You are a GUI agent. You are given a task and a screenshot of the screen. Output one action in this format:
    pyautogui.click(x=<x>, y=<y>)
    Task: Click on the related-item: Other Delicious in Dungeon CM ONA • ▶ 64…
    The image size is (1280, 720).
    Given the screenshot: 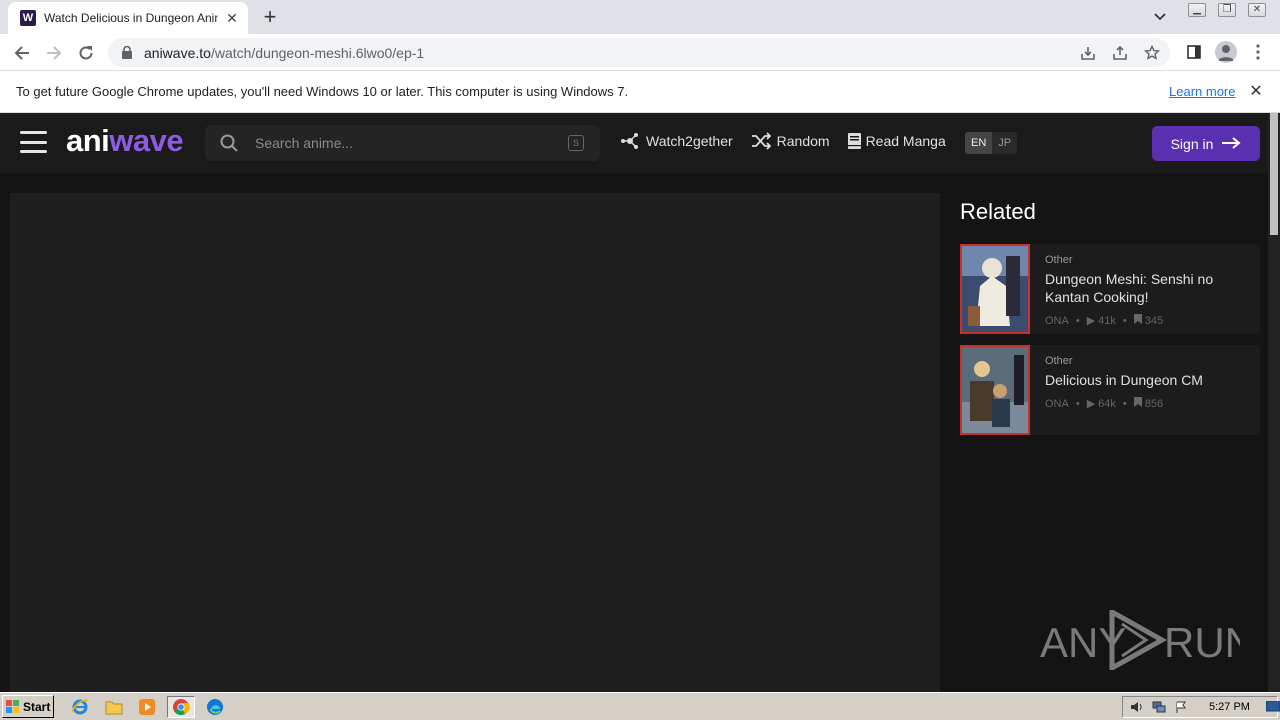 What is the action you would take?
    pyautogui.click(x=1110, y=390)
    